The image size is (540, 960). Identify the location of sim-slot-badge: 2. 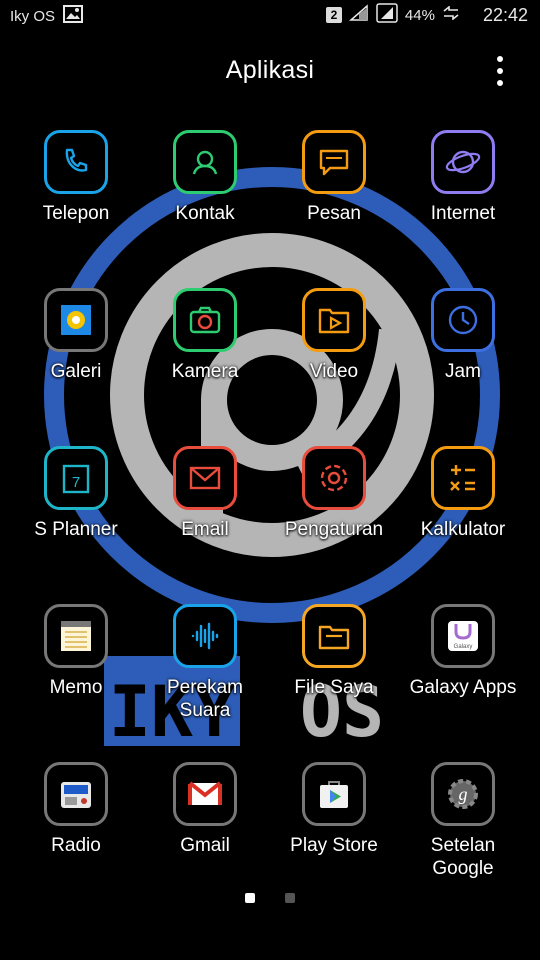
(333, 15).